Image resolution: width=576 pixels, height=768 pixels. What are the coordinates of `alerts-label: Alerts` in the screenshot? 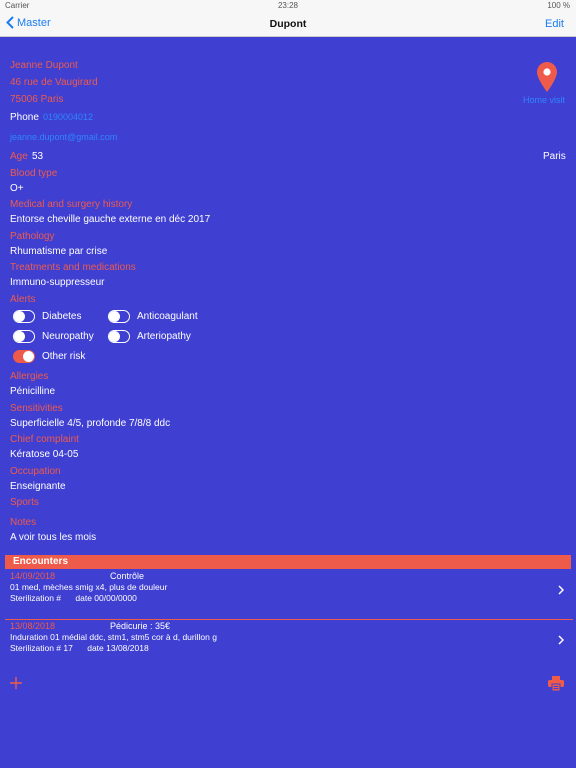 It's located at (23, 299).